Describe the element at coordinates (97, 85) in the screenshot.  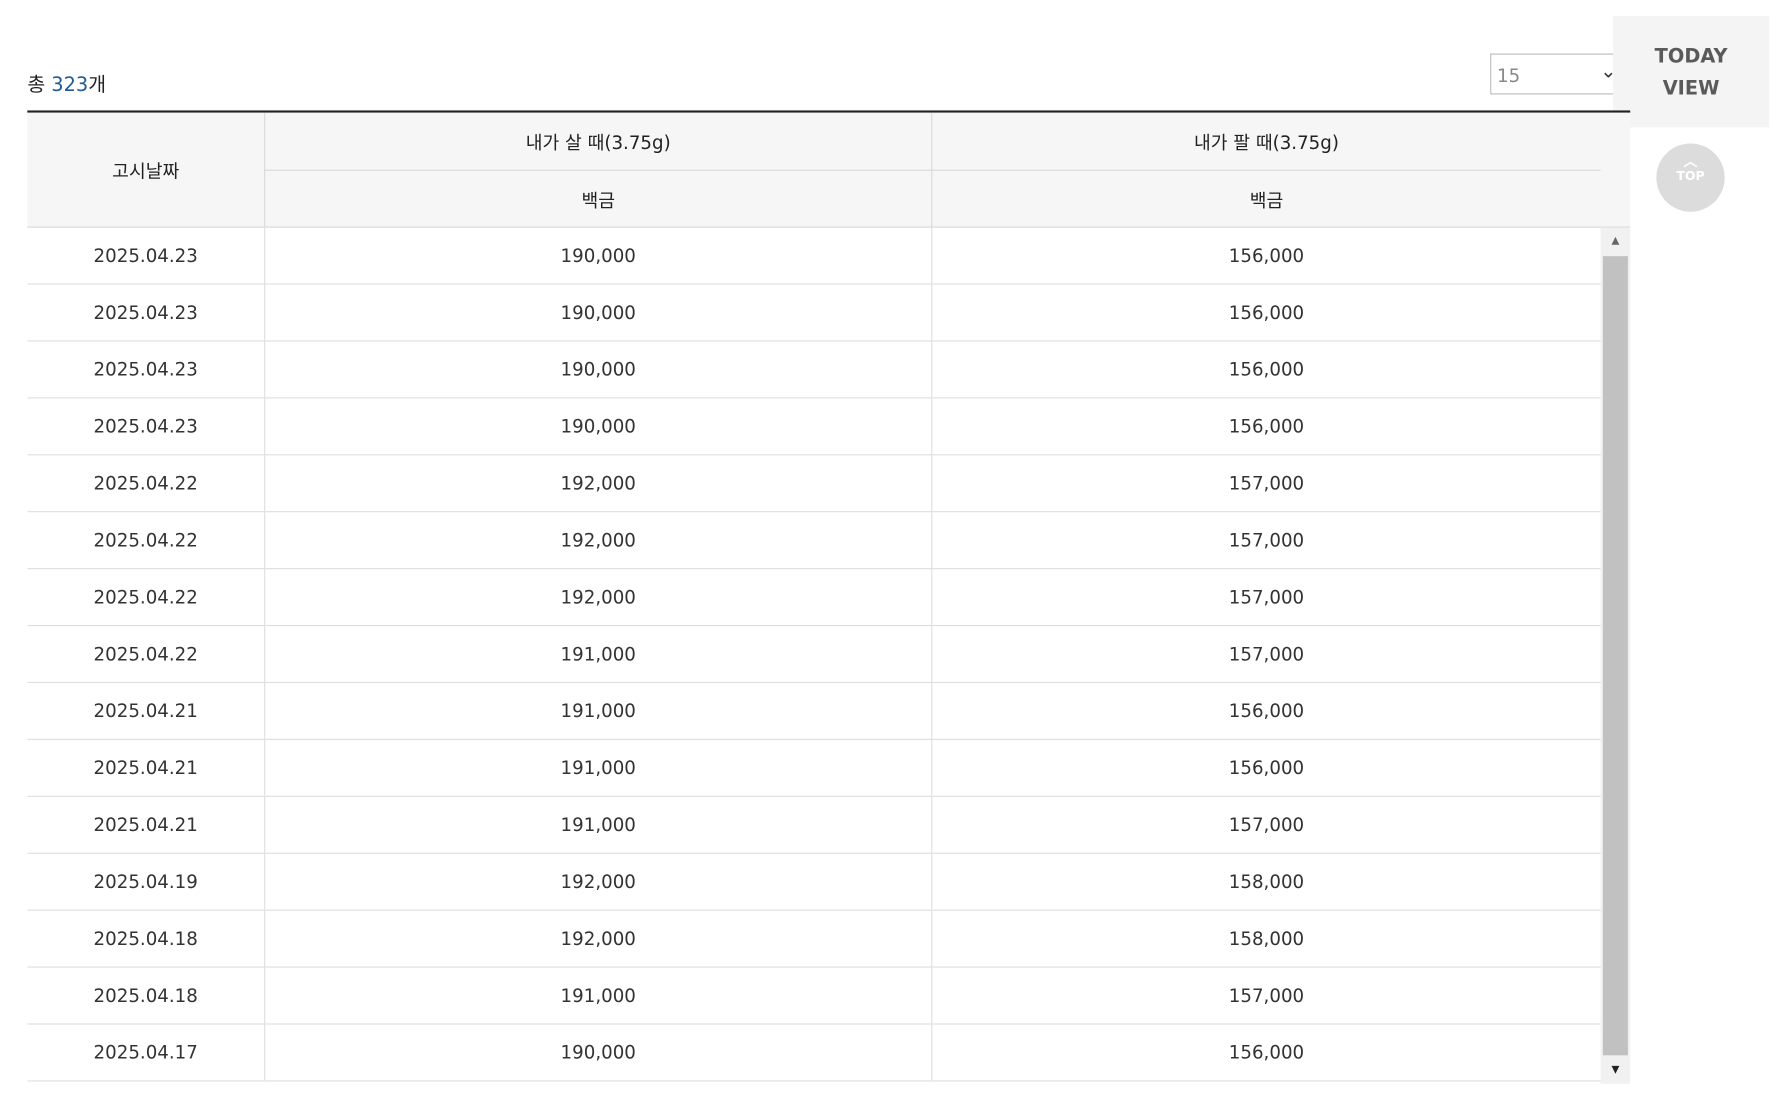
I see `total-suffix: 개` at that location.